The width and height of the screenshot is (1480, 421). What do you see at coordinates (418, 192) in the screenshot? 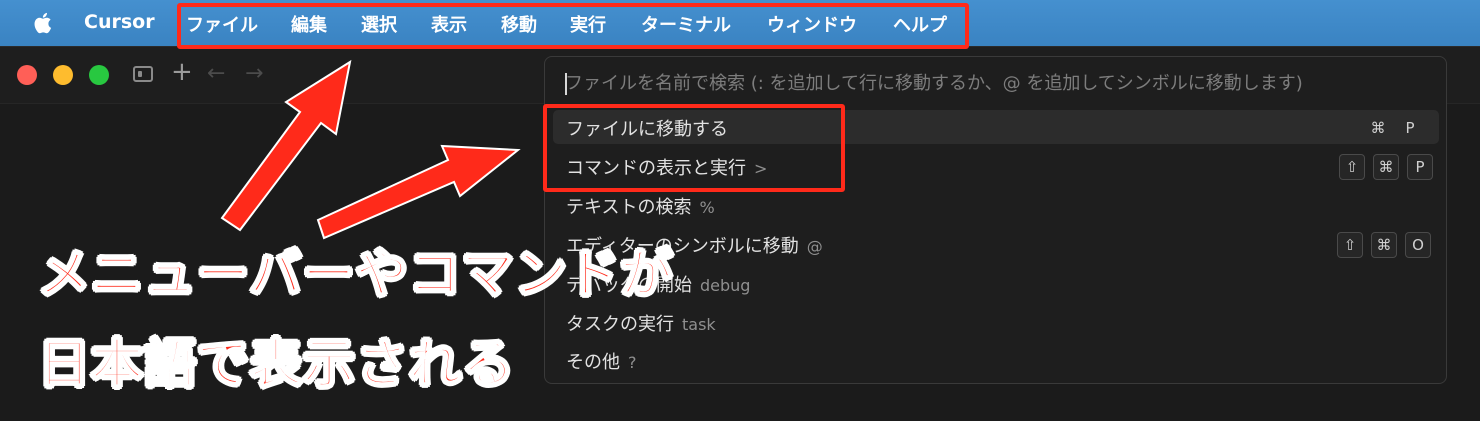
I see `arrow-right-icon` at bounding box center [418, 192].